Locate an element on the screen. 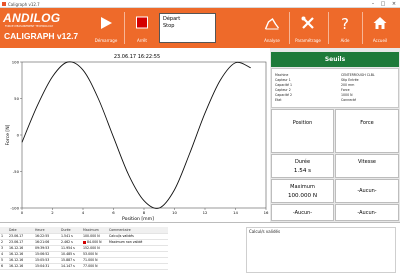 This screenshot has width=400, height=277. result-slot-1: -Aucun- is located at coordinates (367, 191).